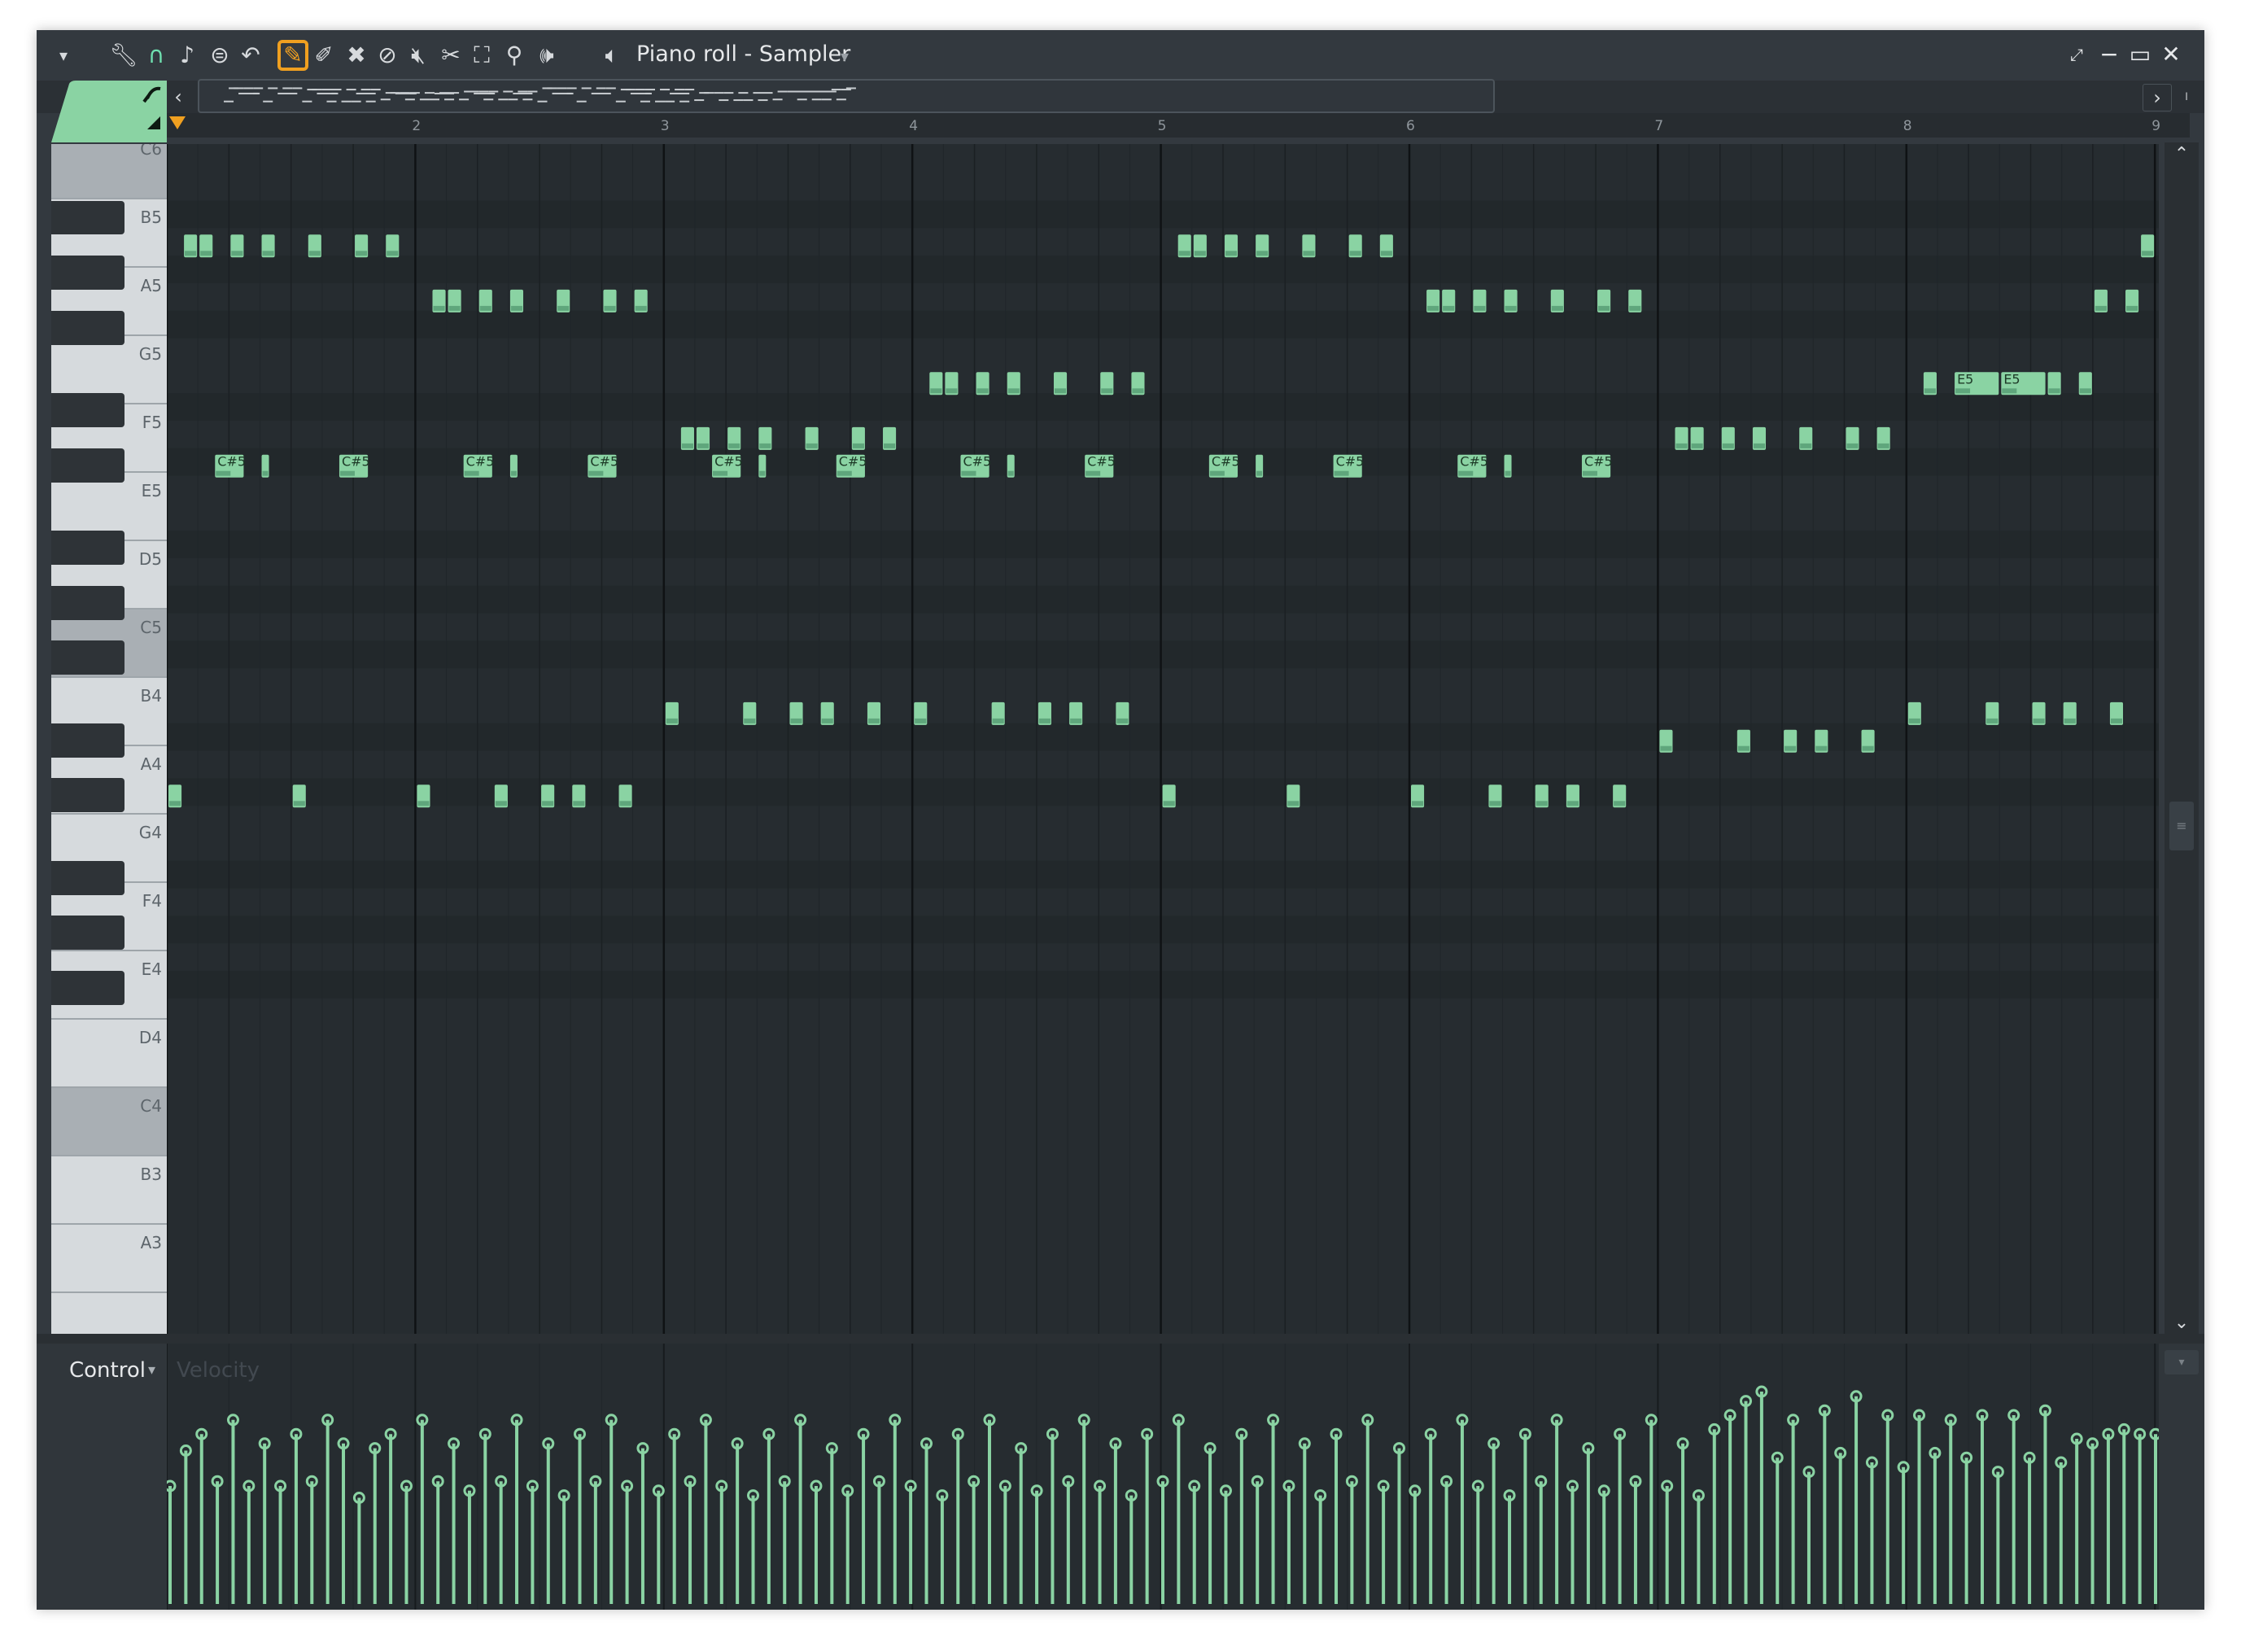  What do you see at coordinates (151, 1370) in the screenshot?
I see `control-caret-icon: ▾` at bounding box center [151, 1370].